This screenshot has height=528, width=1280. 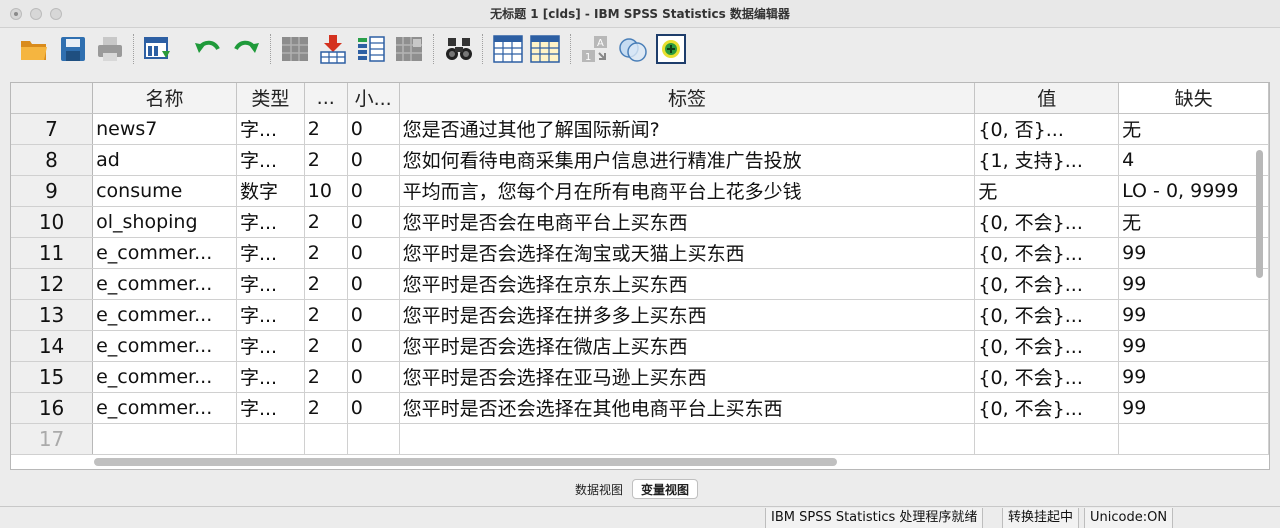 I want to click on cell-label: 您平时是否会选择在京东上买东西, so click(x=687, y=284).